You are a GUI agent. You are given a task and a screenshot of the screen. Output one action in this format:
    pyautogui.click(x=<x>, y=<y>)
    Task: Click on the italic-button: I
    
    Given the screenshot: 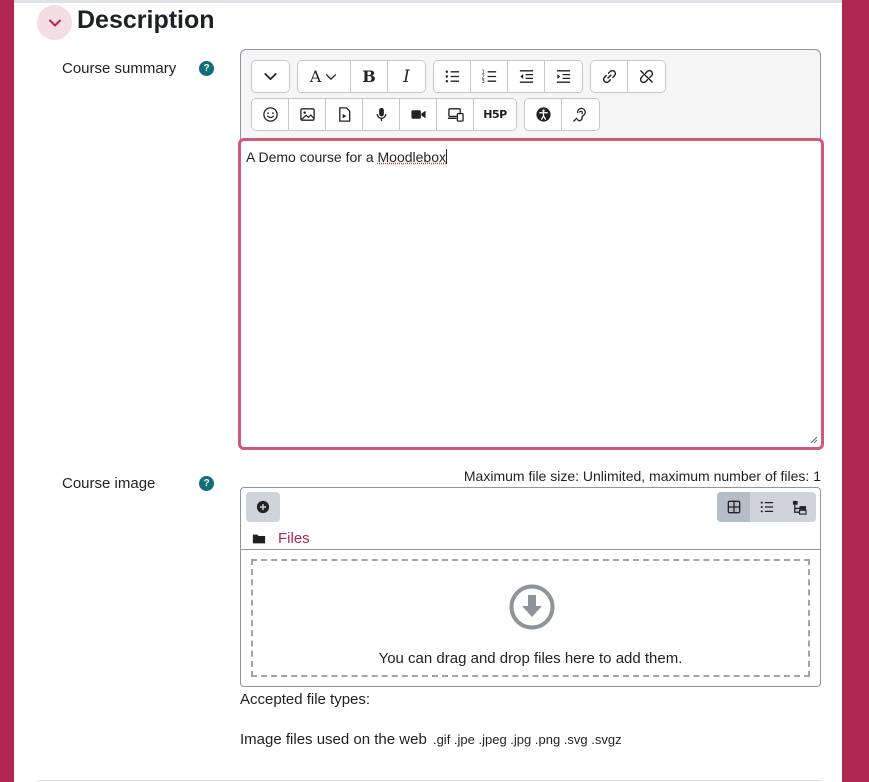 What is the action you would take?
    pyautogui.click(x=406, y=76)
    